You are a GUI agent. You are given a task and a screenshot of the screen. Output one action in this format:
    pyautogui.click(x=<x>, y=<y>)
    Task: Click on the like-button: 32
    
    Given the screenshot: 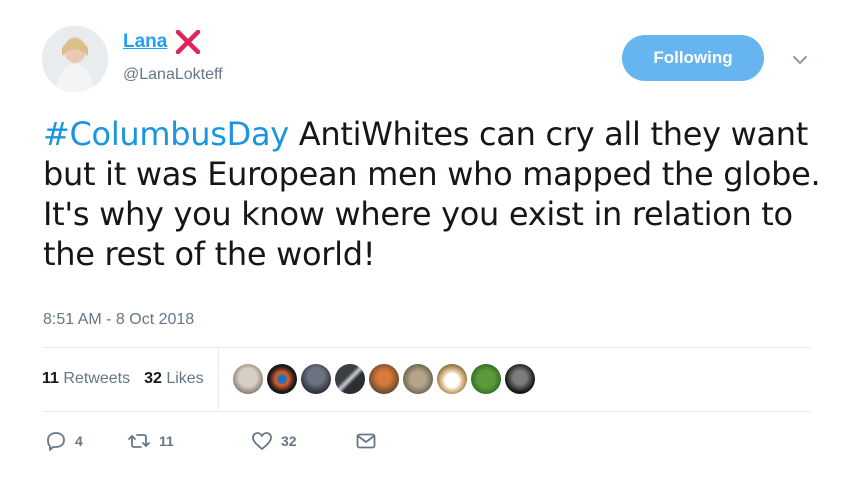 What is the action you would take?
    pyautogui.click(x=303, y=441)
    